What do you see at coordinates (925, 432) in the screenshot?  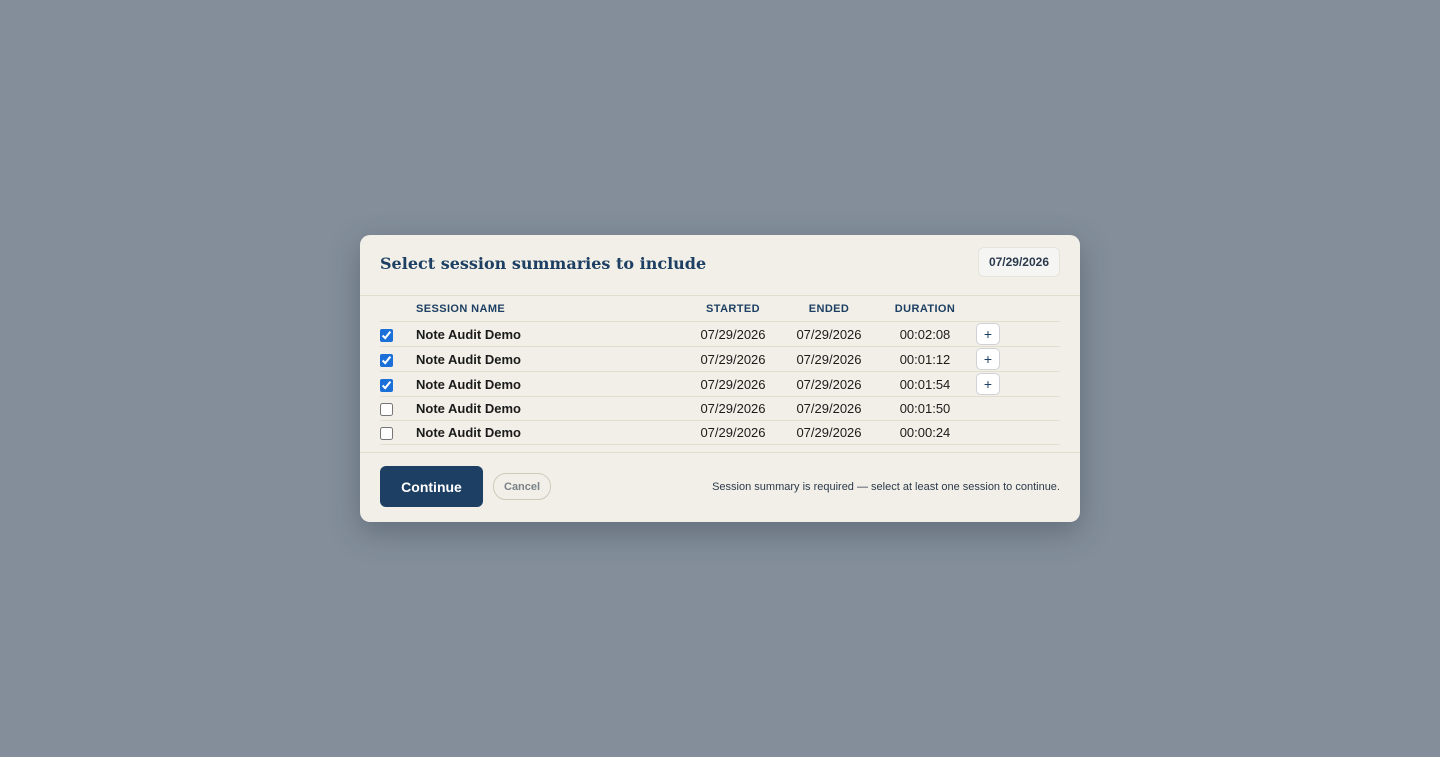 I see `duration-cell: 00:00:24` at bounding box center [925, 432].